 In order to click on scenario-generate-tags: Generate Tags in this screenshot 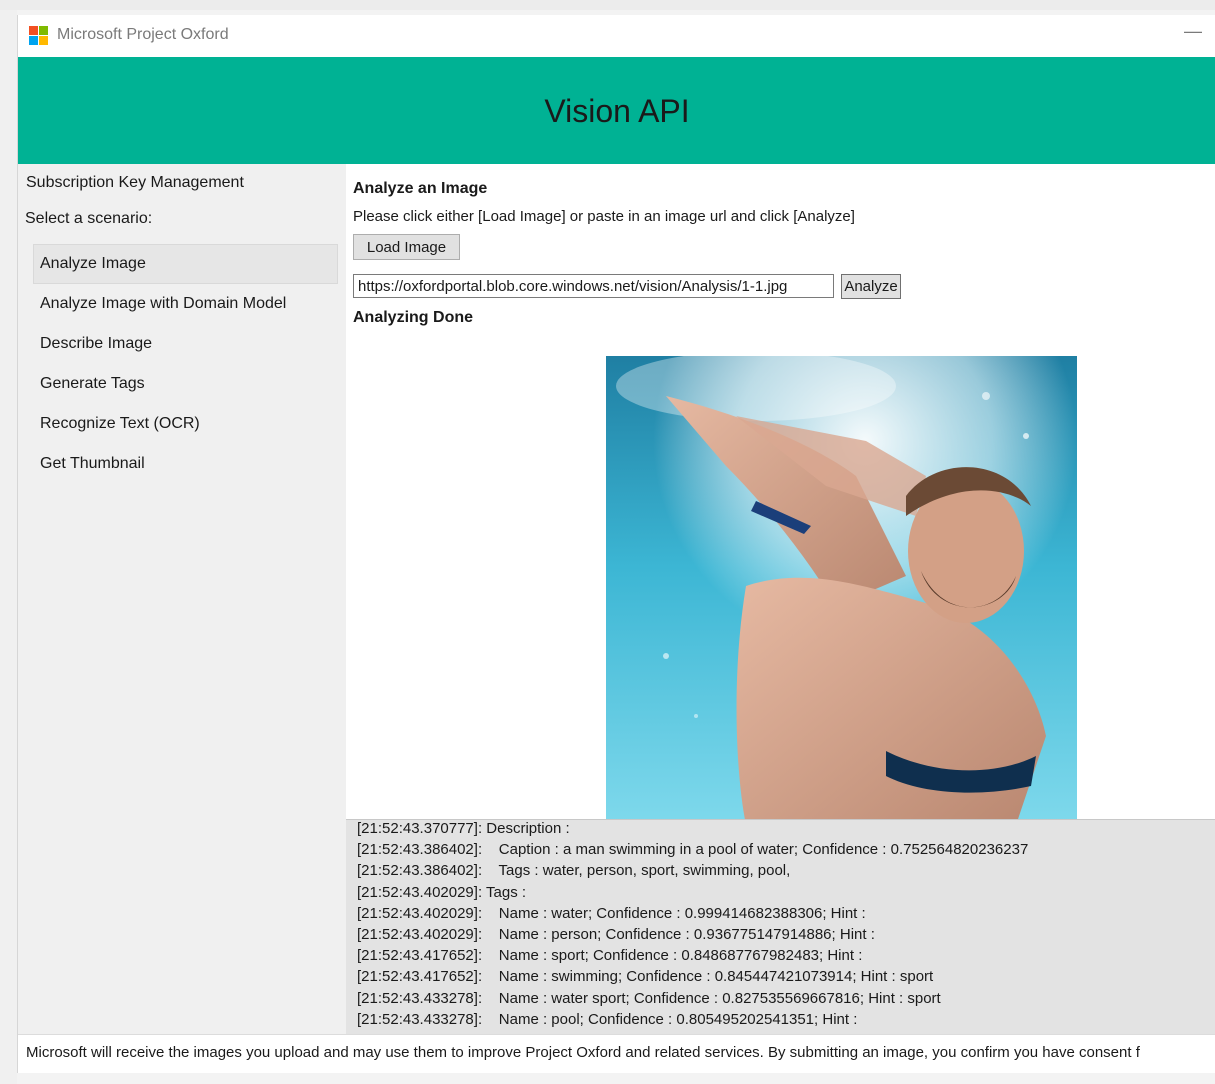, I will do `click(185, 384)`.